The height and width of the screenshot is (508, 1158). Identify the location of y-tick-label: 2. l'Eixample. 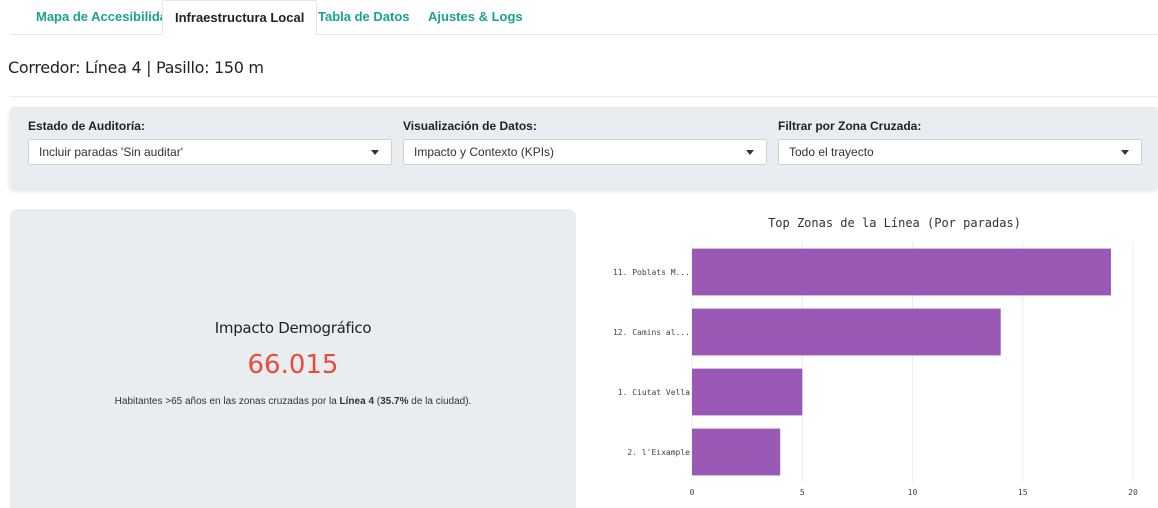
(658, 452).